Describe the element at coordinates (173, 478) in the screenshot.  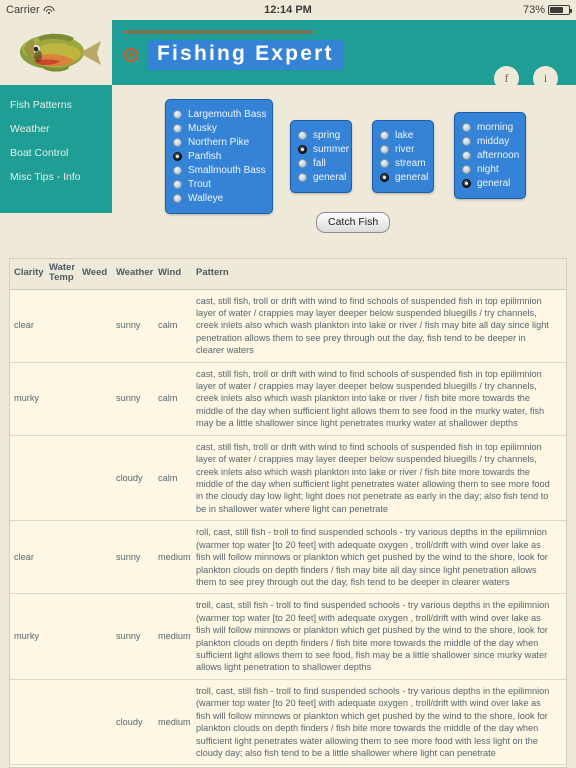
I see `cell-wind: calm` at that location.